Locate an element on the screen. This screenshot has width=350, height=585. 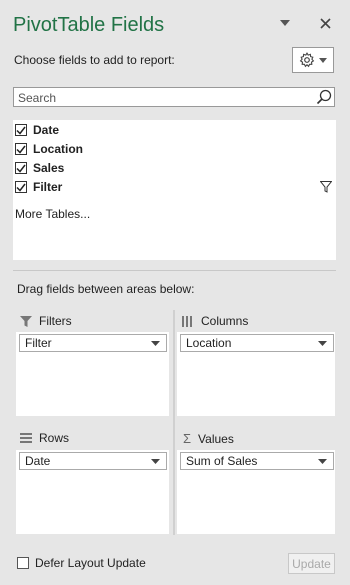
columns-area-header: Columns is located at coordinates (215, 321).